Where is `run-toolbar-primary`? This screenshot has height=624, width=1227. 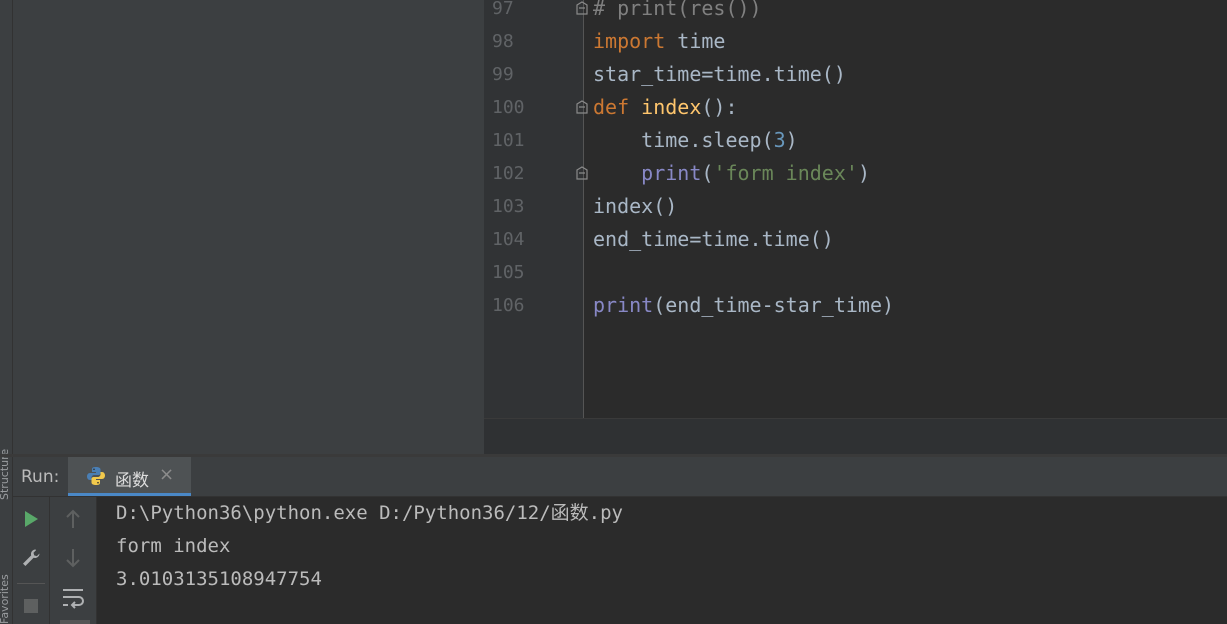 run-toolbar-primary is located at coordinates (31, 560).